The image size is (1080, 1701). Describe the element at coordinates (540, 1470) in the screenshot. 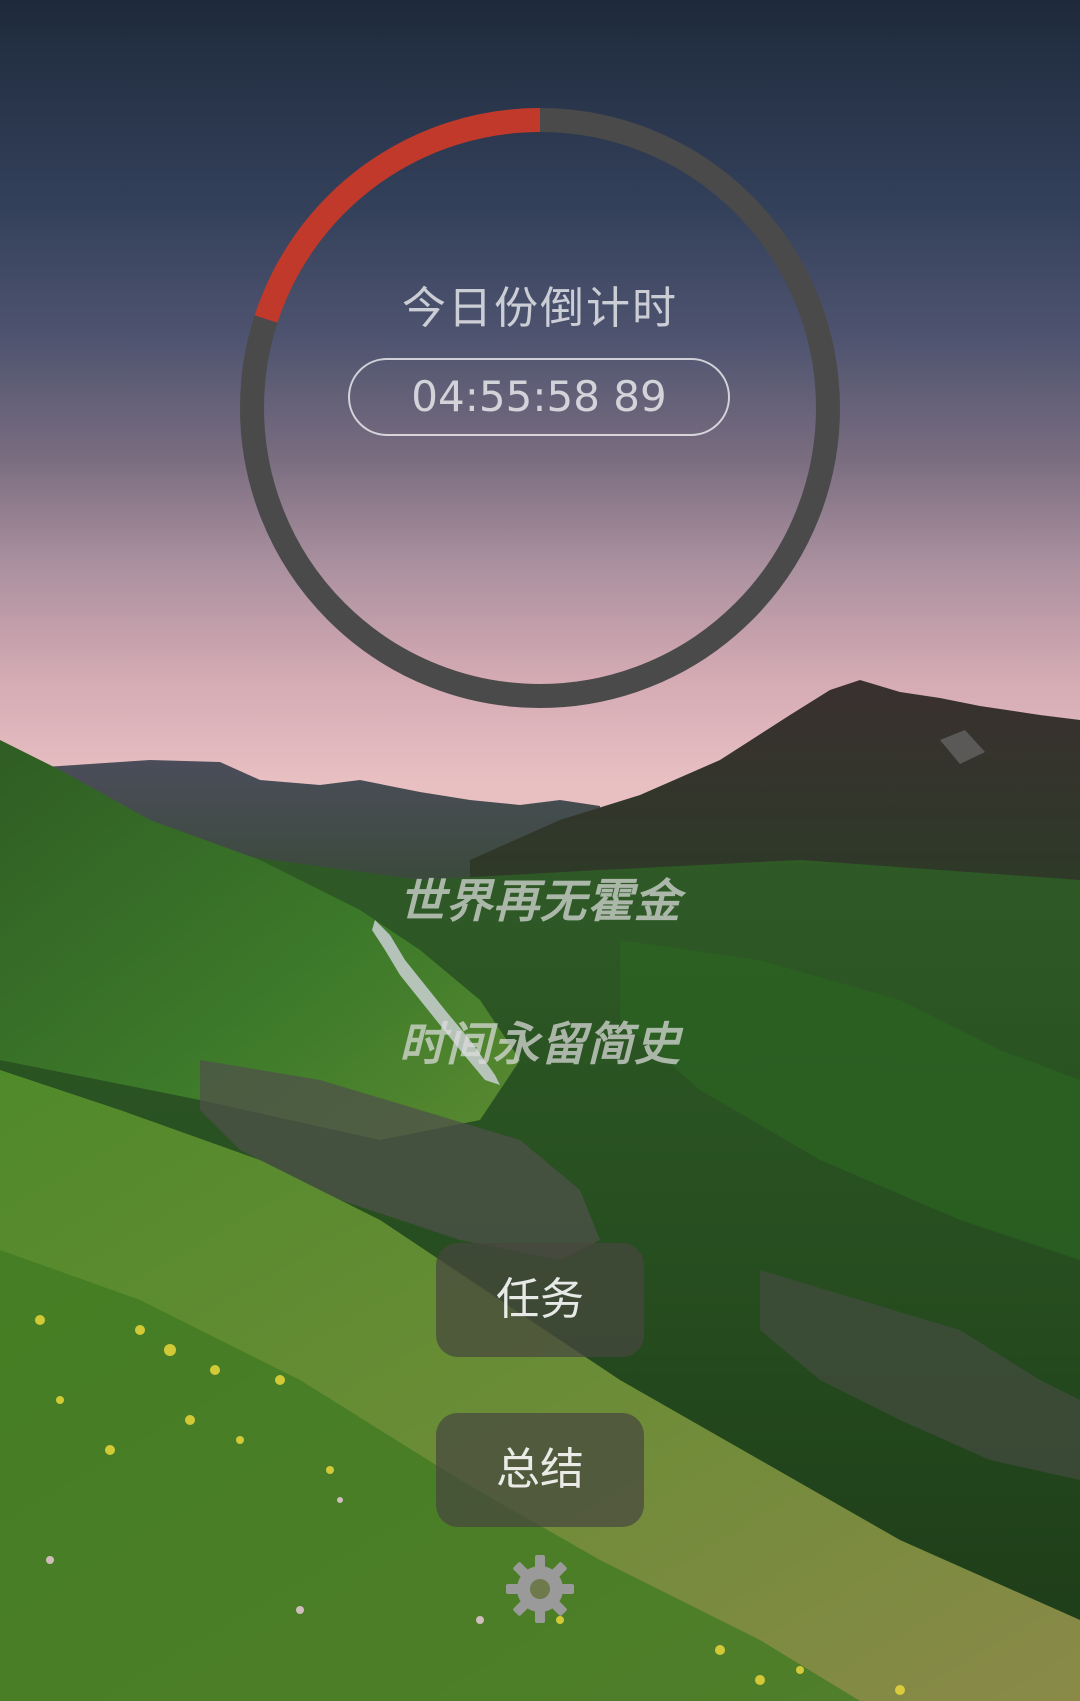

I see `summary-button: 总结` at that location.